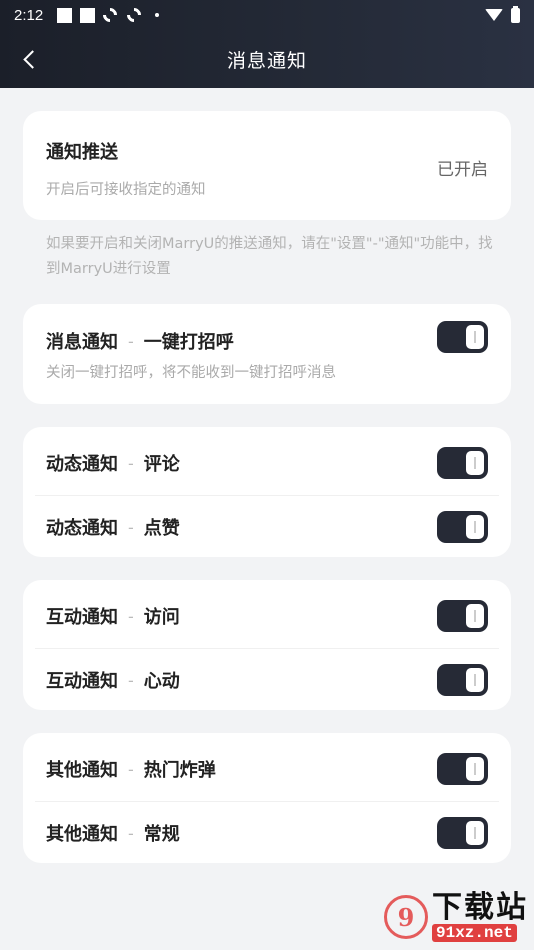 This screenshot has height=950, width=534. Describe the element at coordinates (82, 342) in the screenshot. I see `setting-category: 消息通知` at that location.